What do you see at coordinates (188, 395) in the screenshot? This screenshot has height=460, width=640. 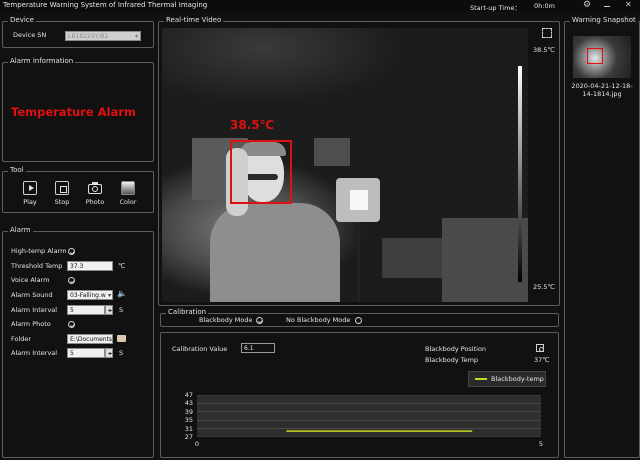 I see `y-tick-label: 47` at bounding box center [188, 395].